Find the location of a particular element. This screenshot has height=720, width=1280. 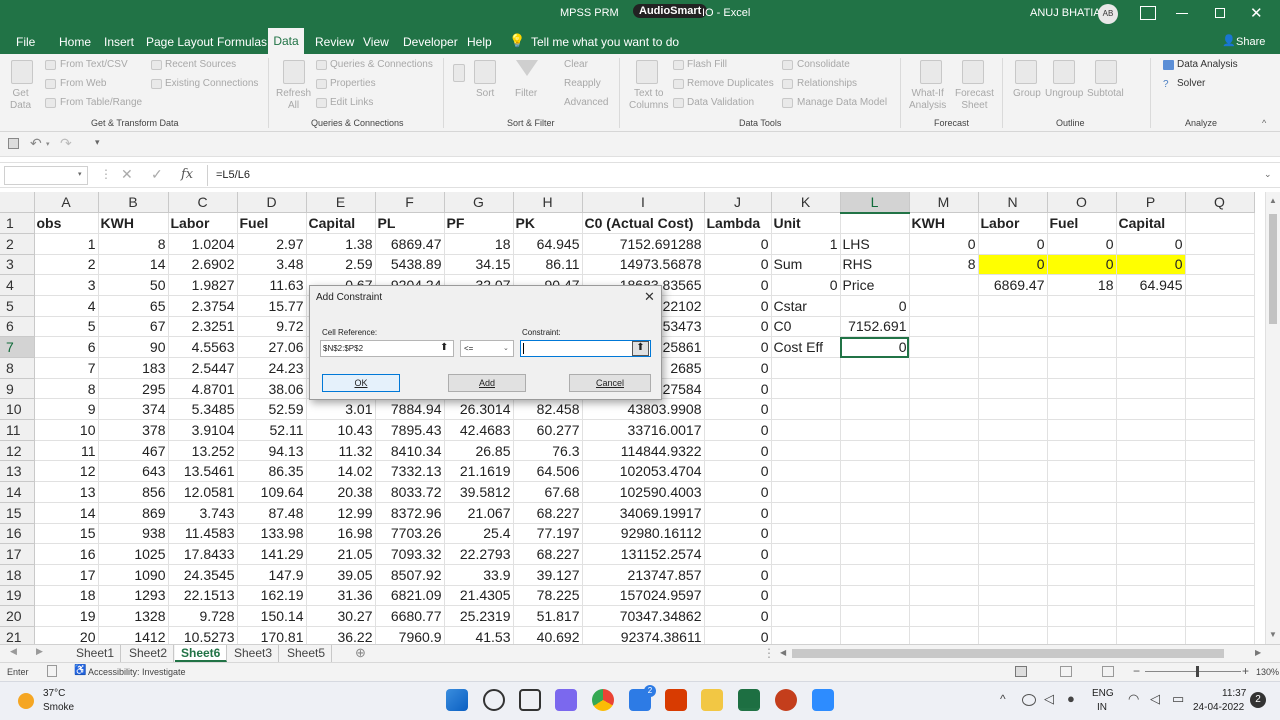

cell-b14: 856 is located at coordinates (133, 492).